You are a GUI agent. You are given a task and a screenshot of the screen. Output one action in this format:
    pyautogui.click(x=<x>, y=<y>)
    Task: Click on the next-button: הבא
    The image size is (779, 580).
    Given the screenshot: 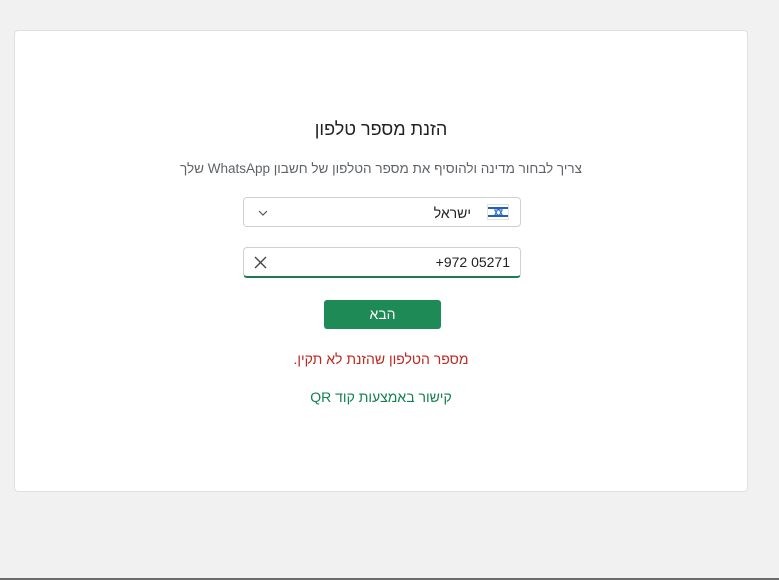 What is the action you would take?
    pyautogui.click(x=382, y=314)
    